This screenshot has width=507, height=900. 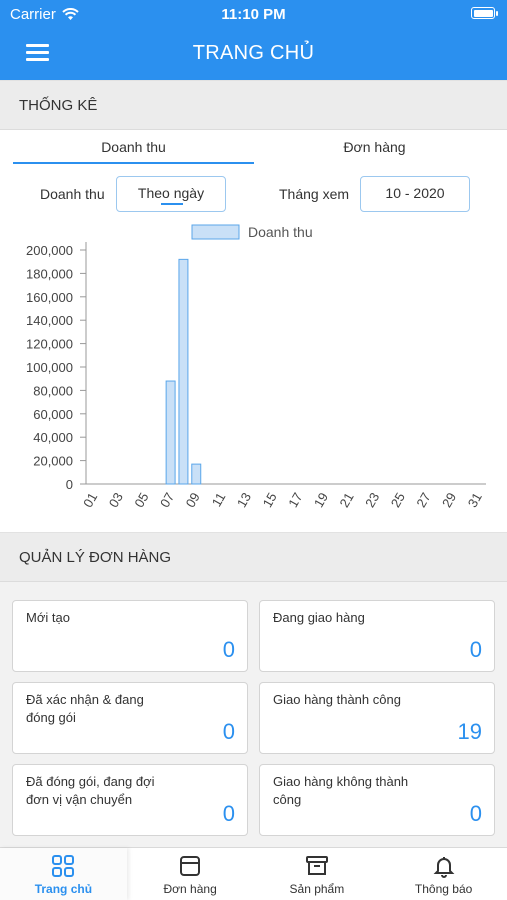 What do you see at coordinates (443, 889) in the screenshot?
I see `tabbar-label: Thông báo` at bounding box center [443, 889].